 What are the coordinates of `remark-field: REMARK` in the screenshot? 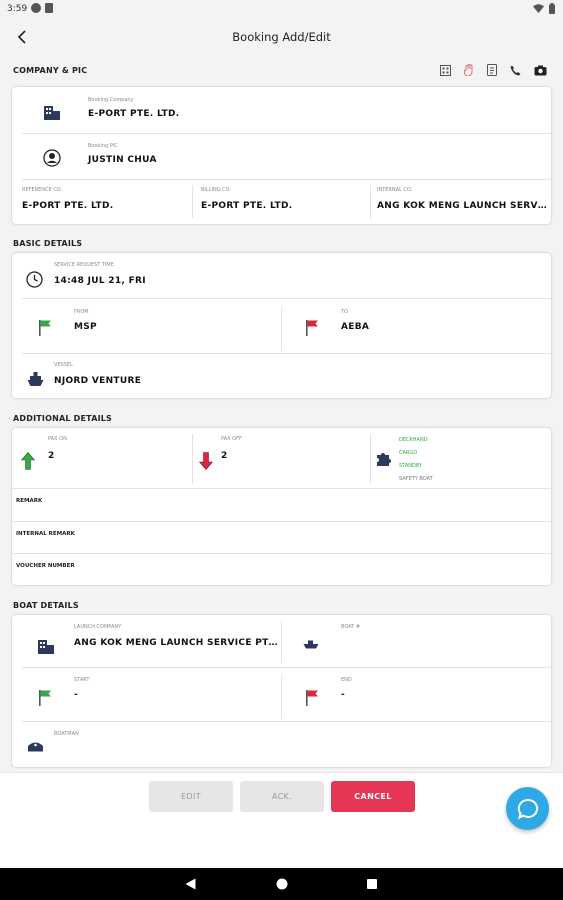 It's located at (29, 501).